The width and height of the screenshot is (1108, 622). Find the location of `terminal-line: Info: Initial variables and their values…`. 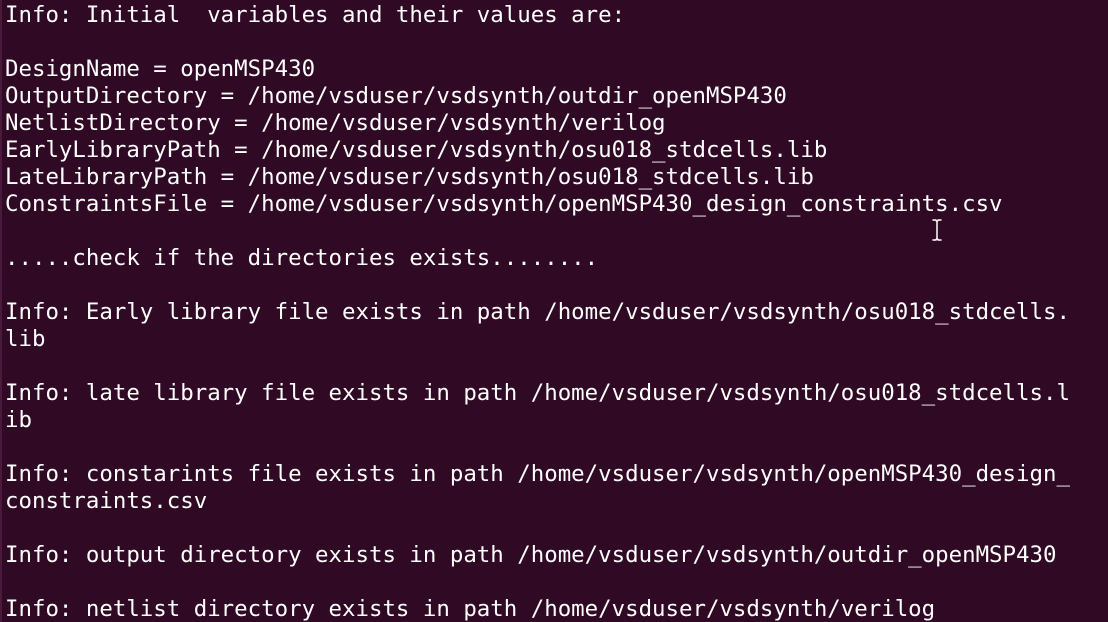

terminal-line: Info: Initial variables and their values… is located at coordinates (315, 15).